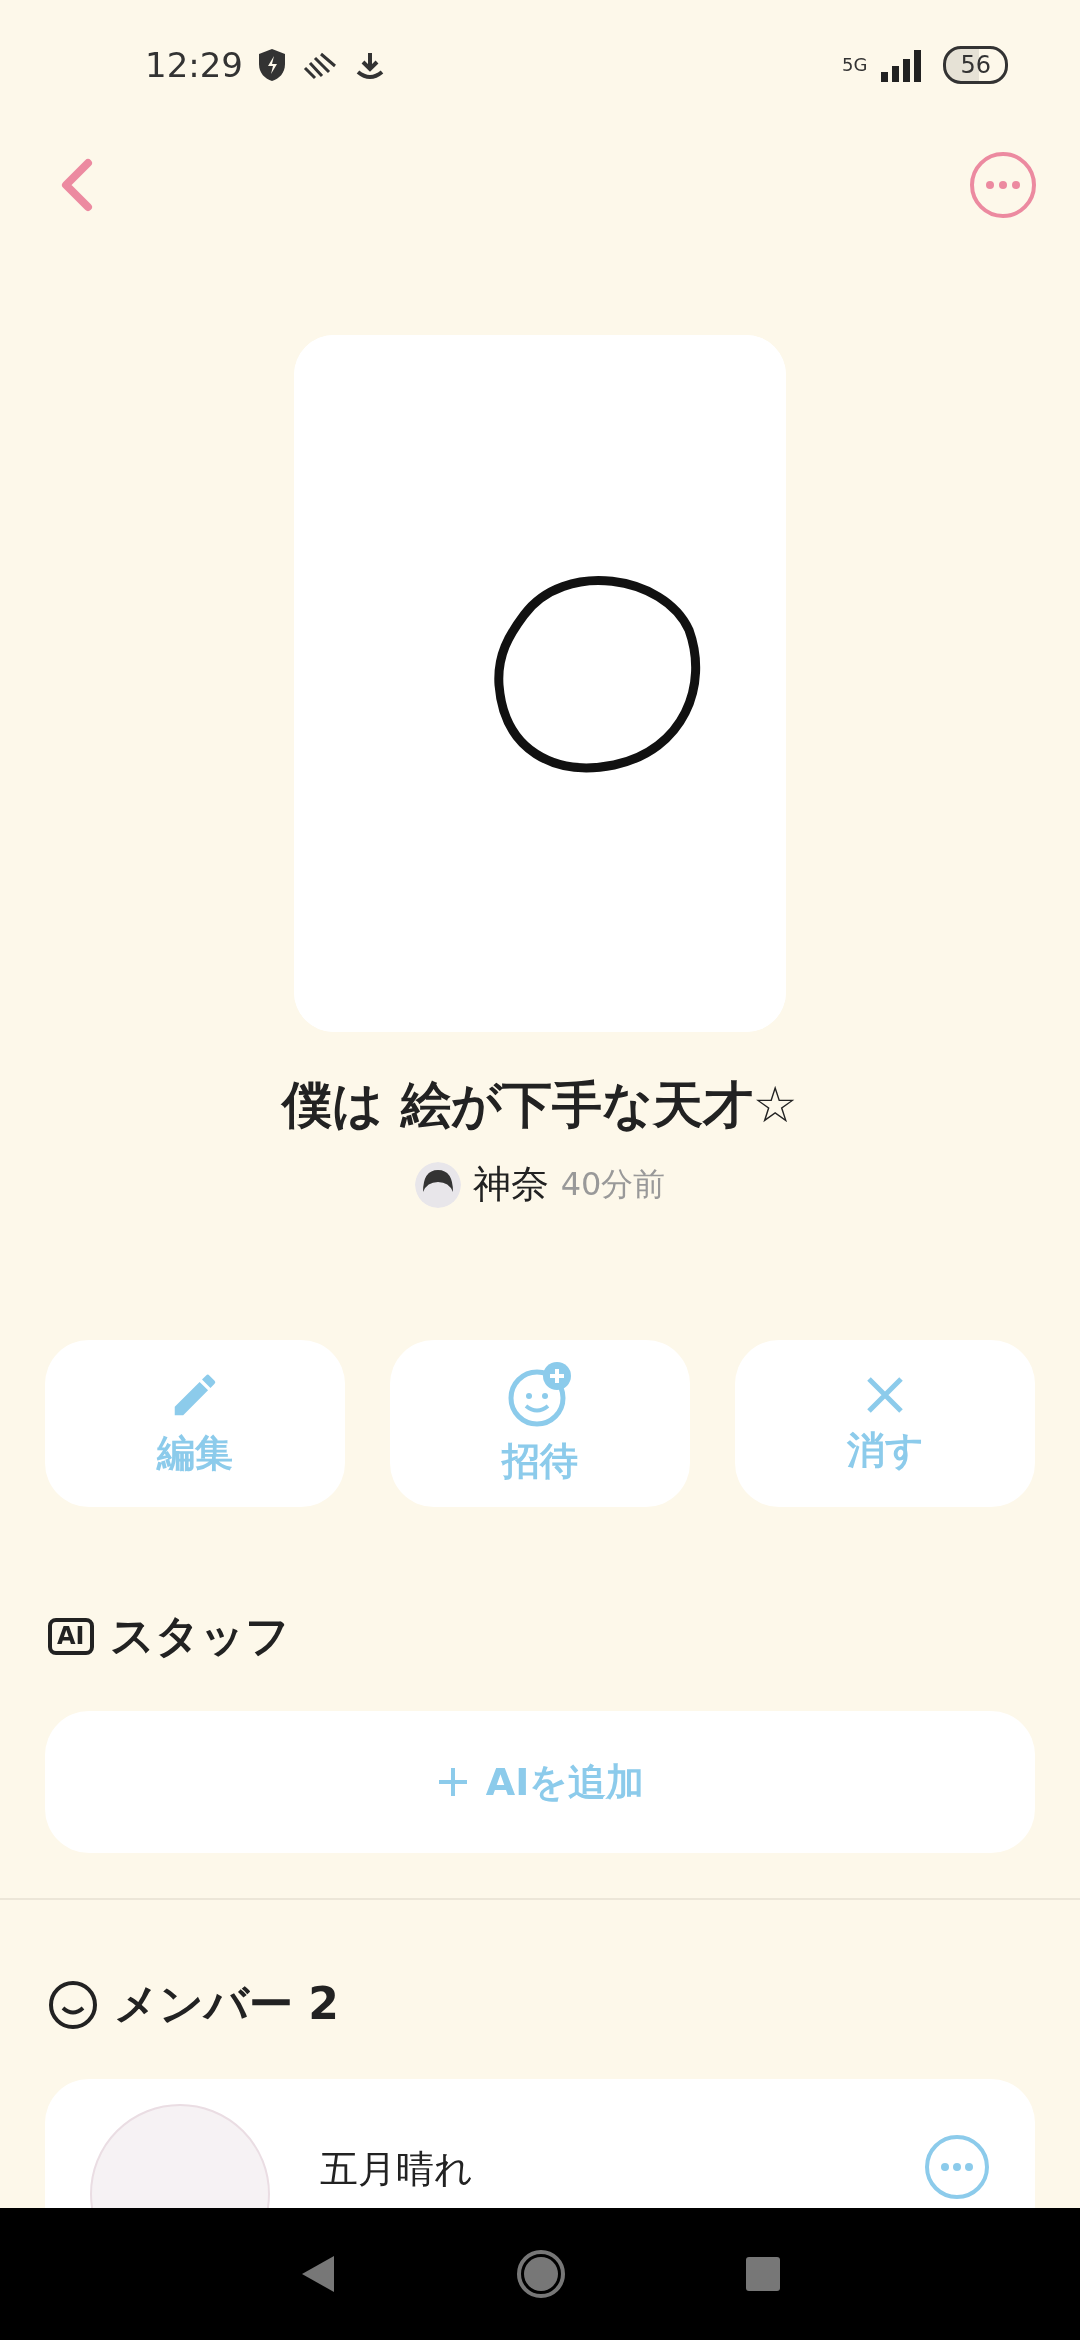  Describe the element at coordinates (318, 2274) in the screenshot. I see `back-icon` at that location.